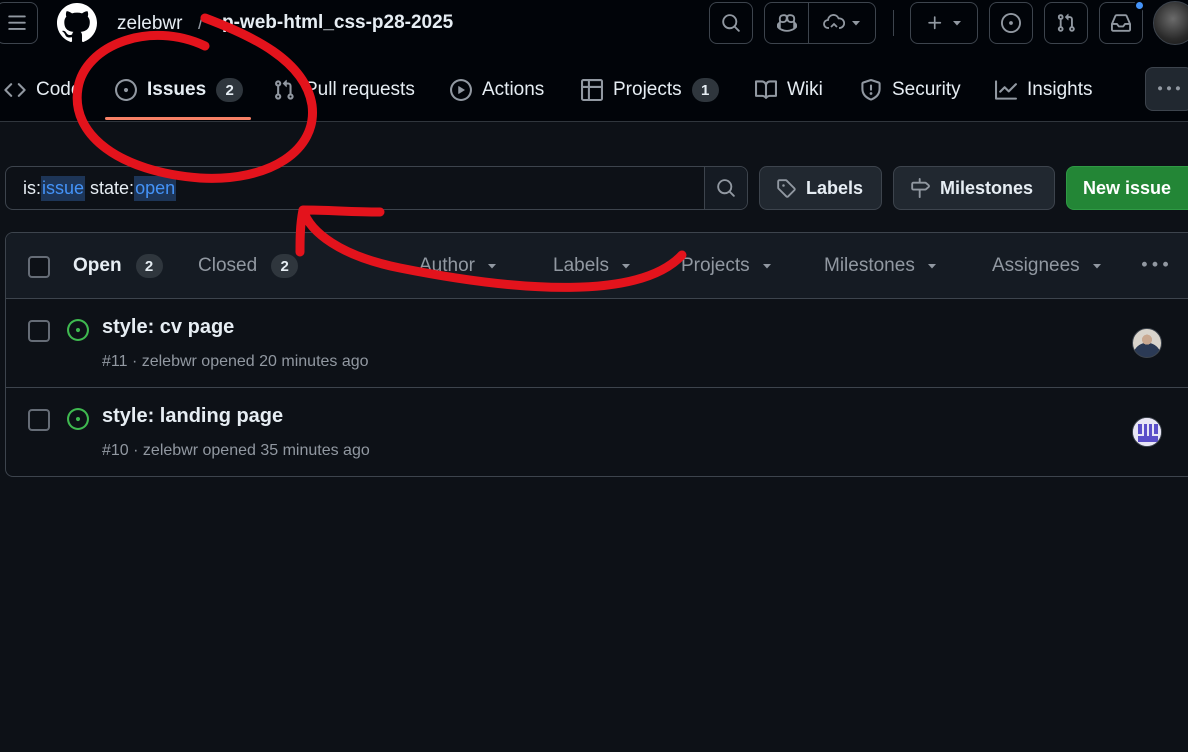  Describe the element at coordinates (32, 187) in the screenshot. I see `query-qualifier: is:` at that location.